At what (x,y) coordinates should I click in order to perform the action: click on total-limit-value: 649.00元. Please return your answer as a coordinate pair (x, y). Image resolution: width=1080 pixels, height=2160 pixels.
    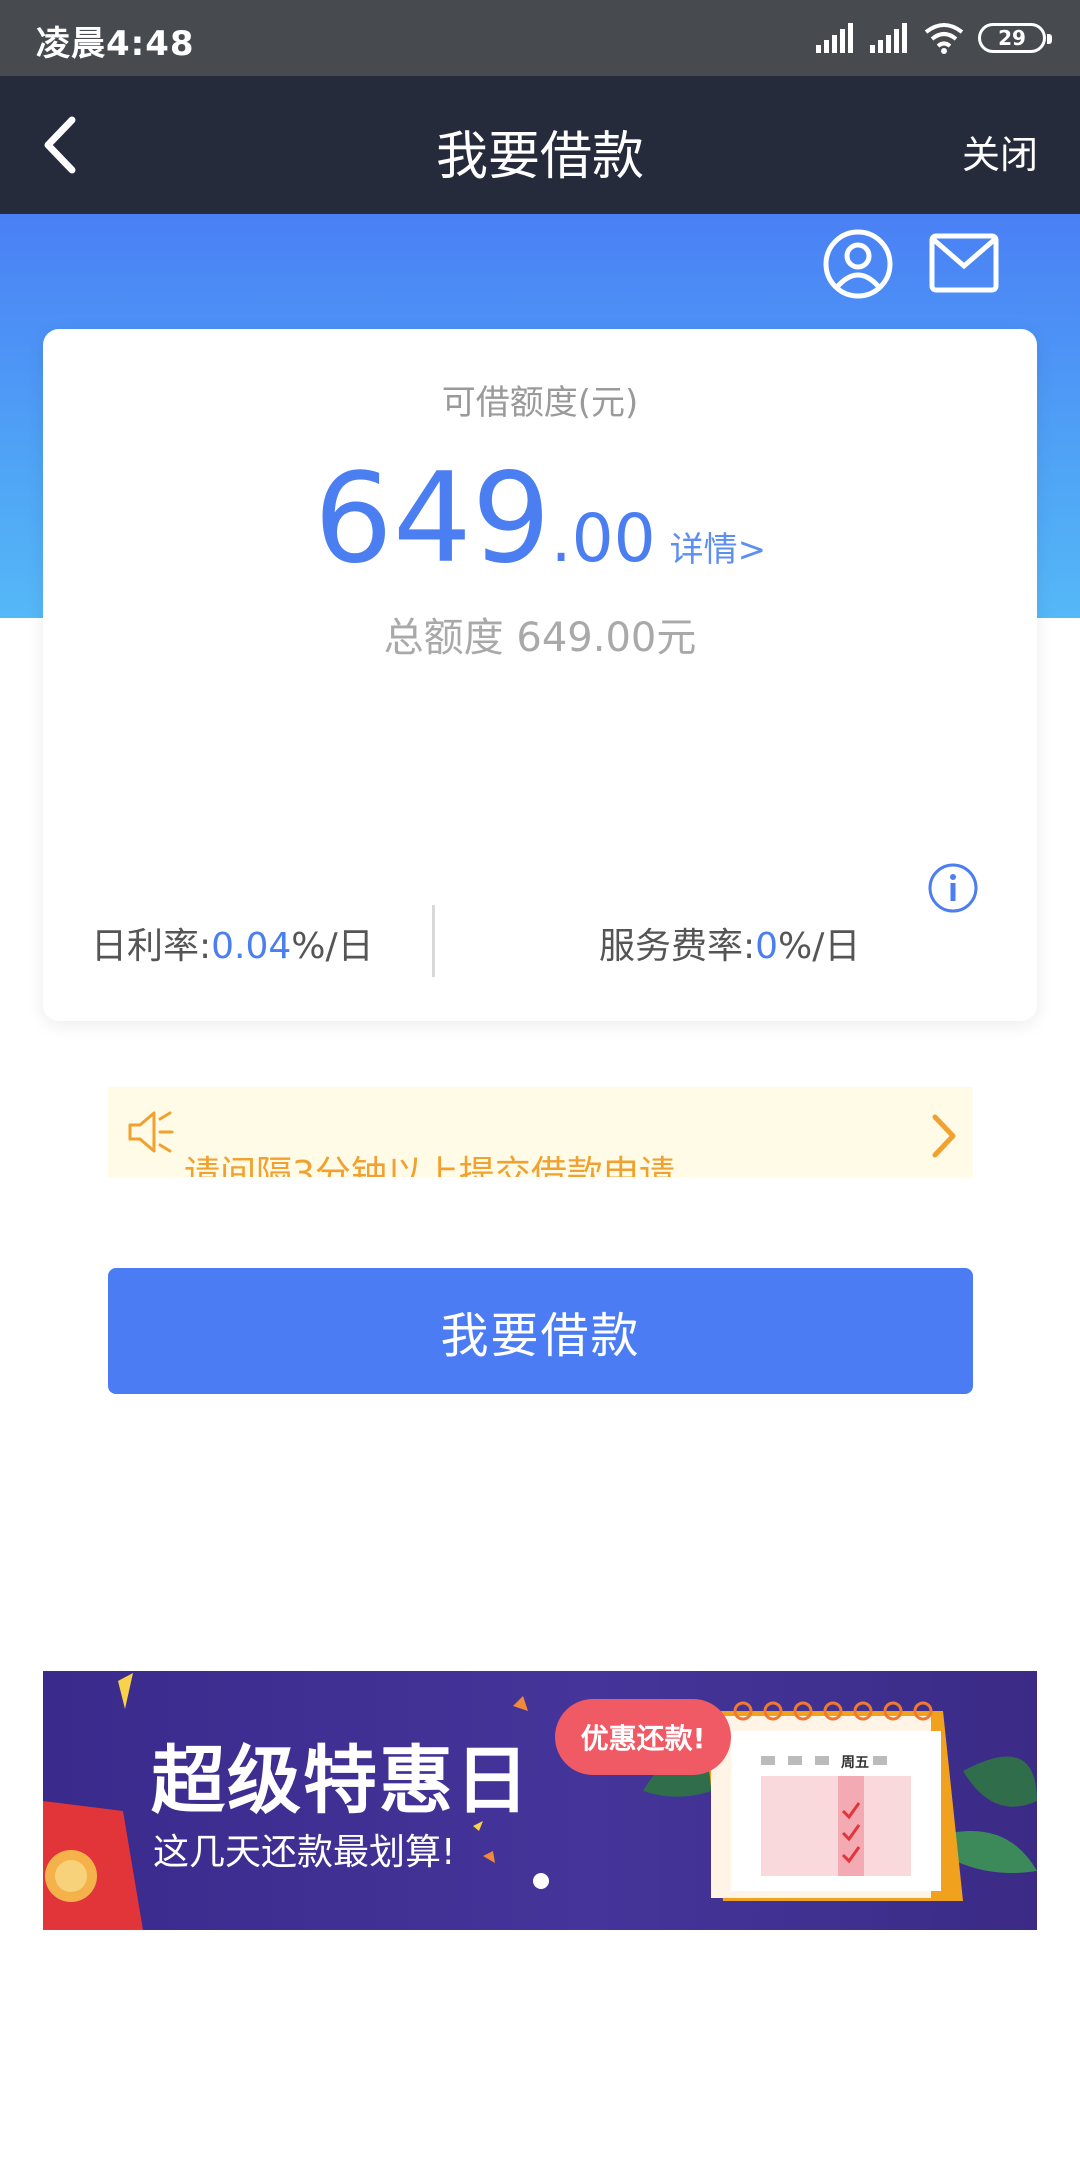
    Looking at the image, I should click on (606, 638).